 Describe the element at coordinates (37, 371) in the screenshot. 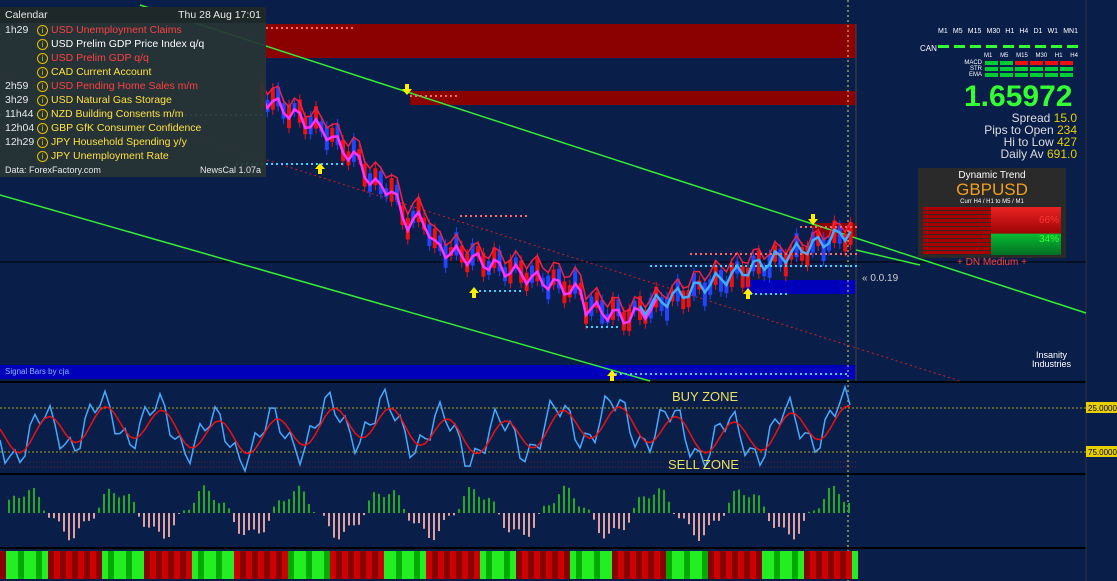

I see `signal-bars-label: Signal Bars by cja` at that location.